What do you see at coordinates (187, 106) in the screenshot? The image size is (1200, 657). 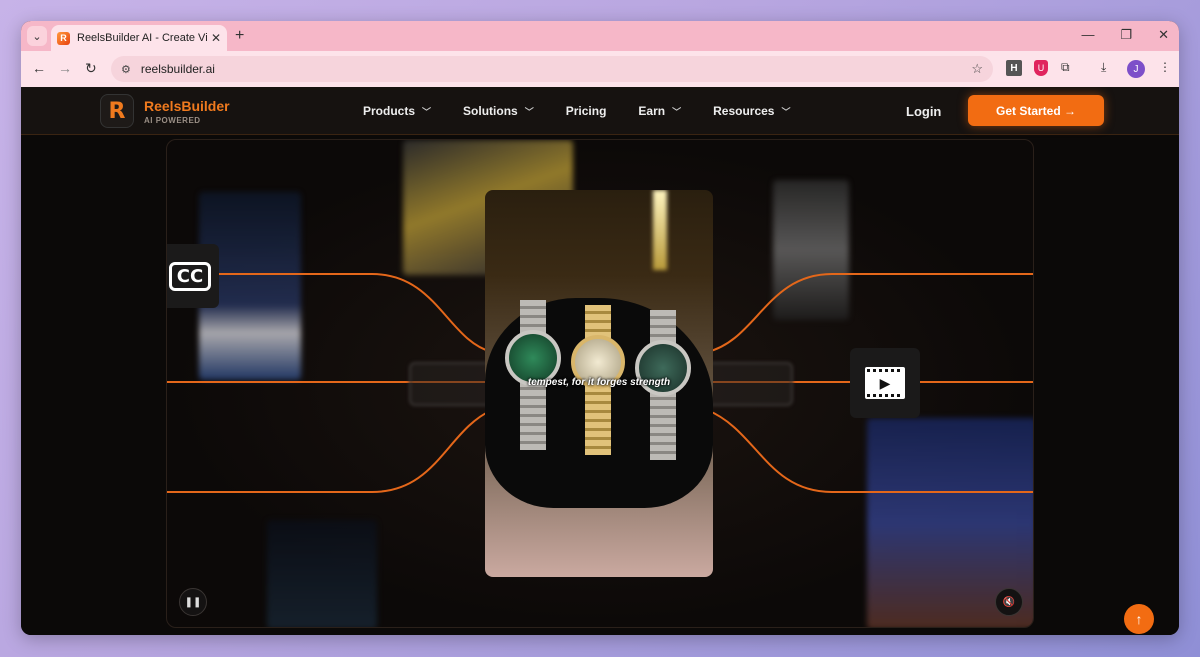 I see `brand-name: ReelsBuilder` at bounding box center [187, 106].